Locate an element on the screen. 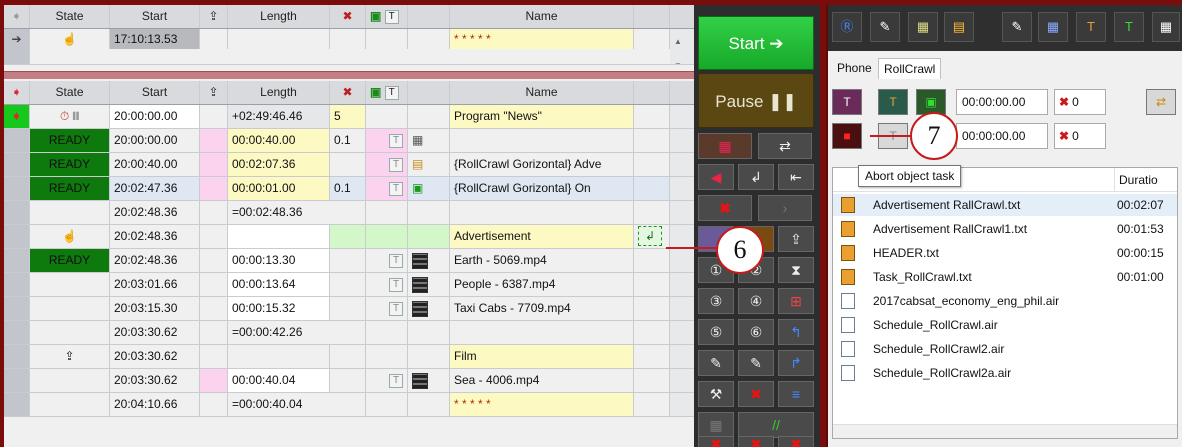 This screenshot has height=447, width=1182. remove2-icon: ✖ is located at coordinates (756, 441).